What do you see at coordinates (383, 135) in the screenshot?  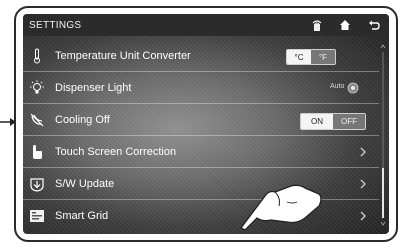 I see `scrollbar` at bounding box center [383, 135].